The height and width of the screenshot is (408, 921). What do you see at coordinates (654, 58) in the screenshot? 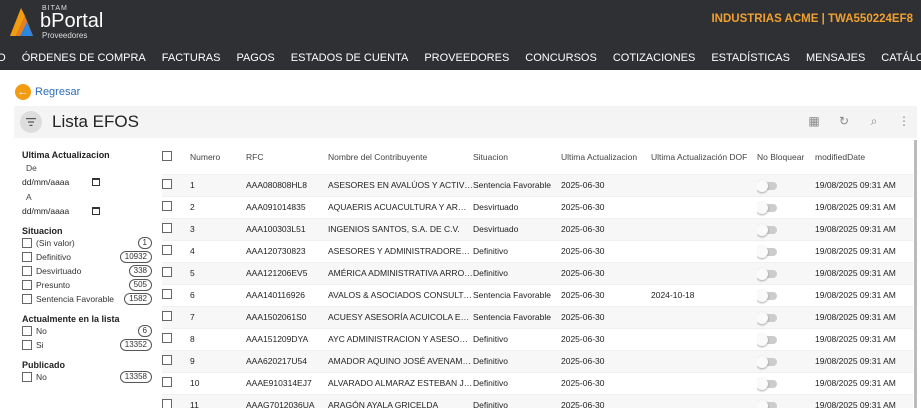
I see `nav-cotizaciones: COTIZACIONES` at bounding box center [654, 58].